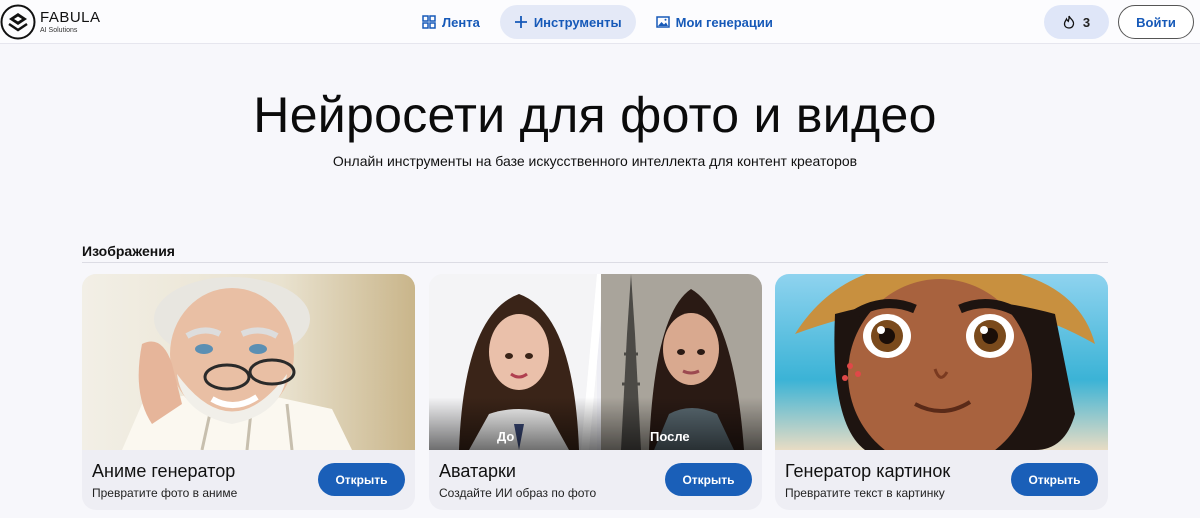 Image resolution: width=1200 pixels, height=518 pixels. I want to click on nav-tools-label: Инструменты, so click(577, 22).